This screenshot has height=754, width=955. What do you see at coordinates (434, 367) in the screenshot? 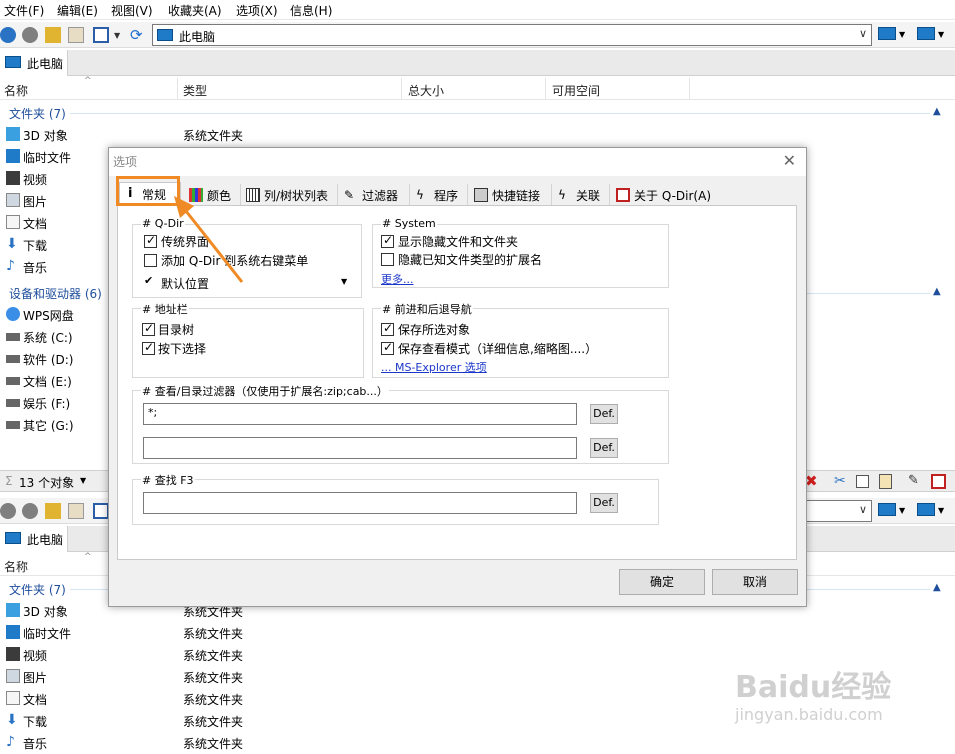
I see `ms-explorer-options-link: ... MS-Explorer 选项` at bounding box center [434, 367].